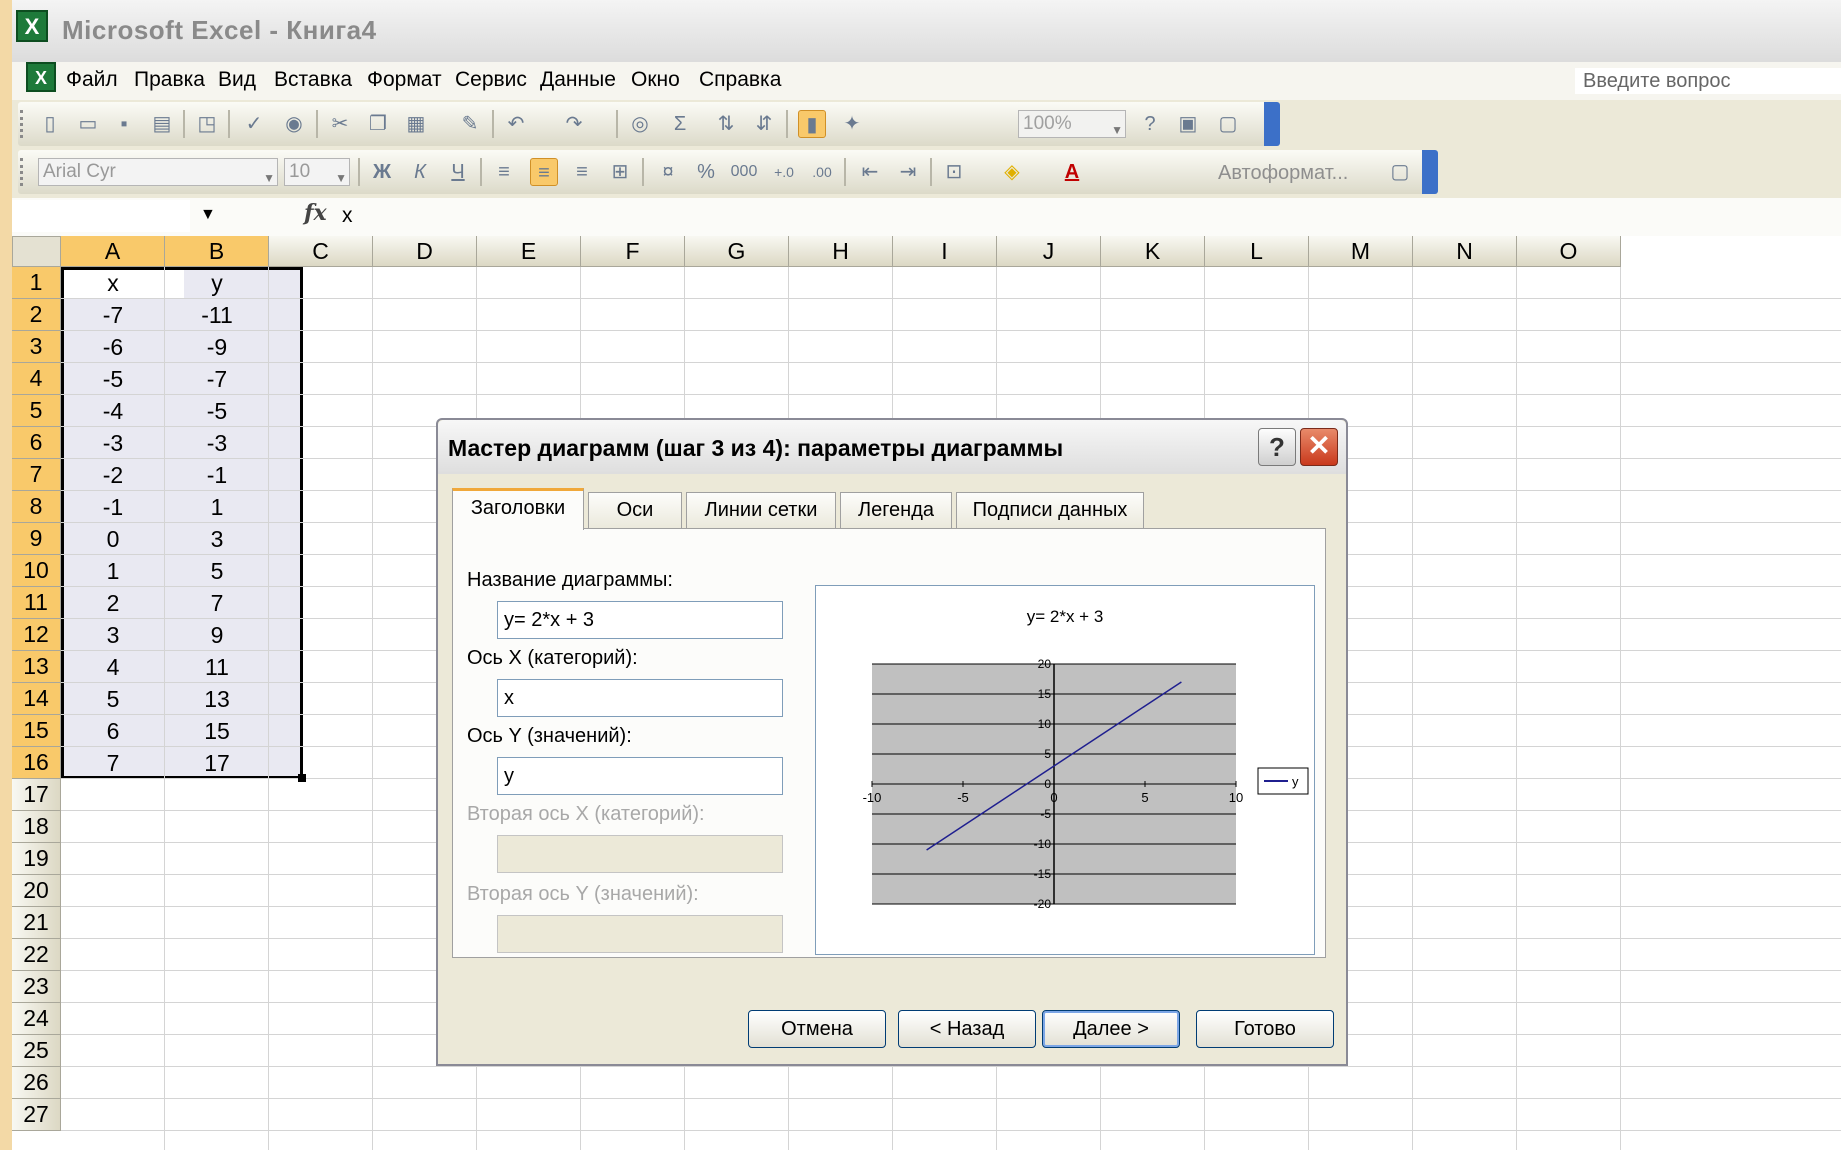  I want to click on autosum-icon: Σ, so click(680, 124).